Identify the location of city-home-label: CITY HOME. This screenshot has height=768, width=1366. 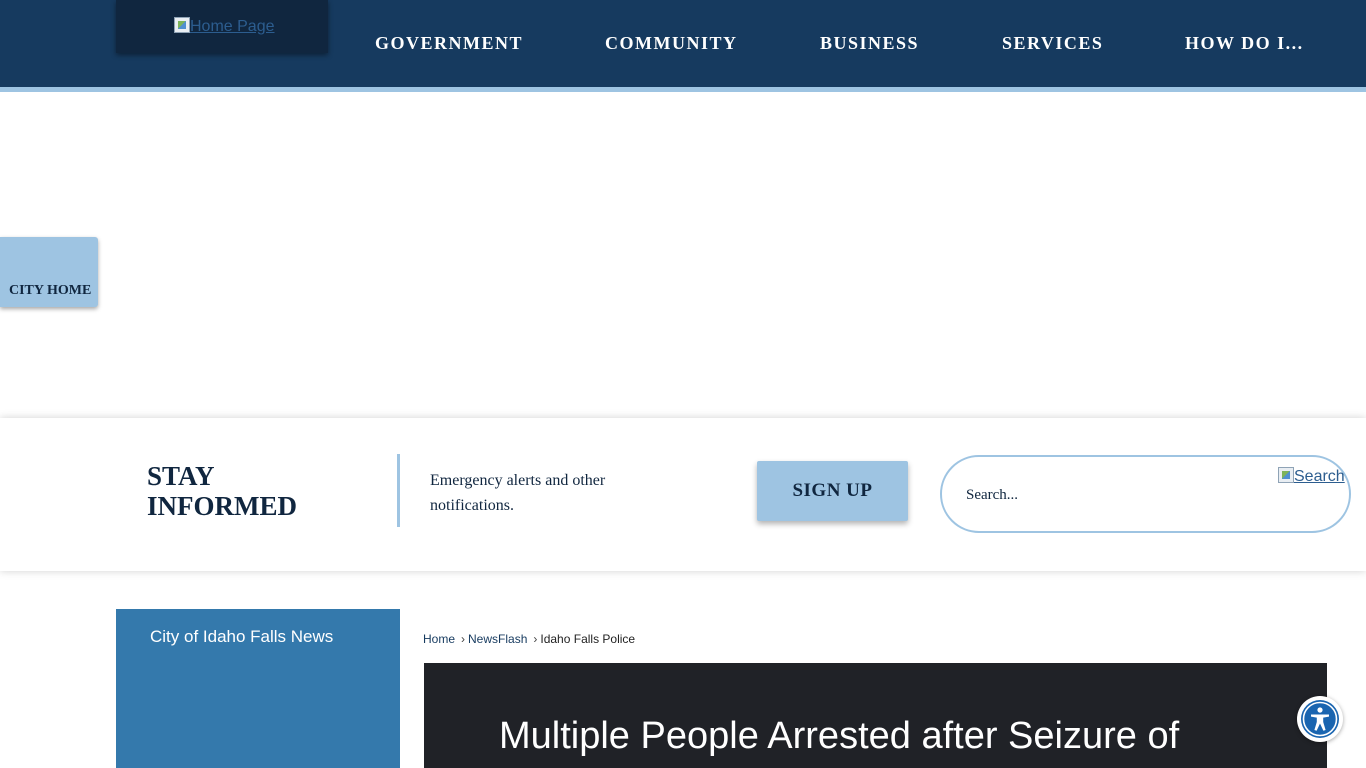
(50, 290).